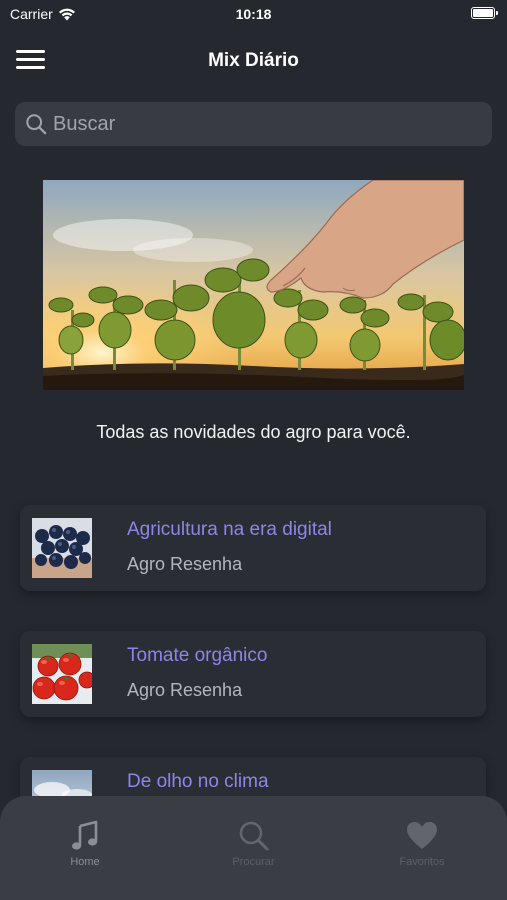 The image size is (507, 900). I want to click on heart-icon, so click(422, 835).